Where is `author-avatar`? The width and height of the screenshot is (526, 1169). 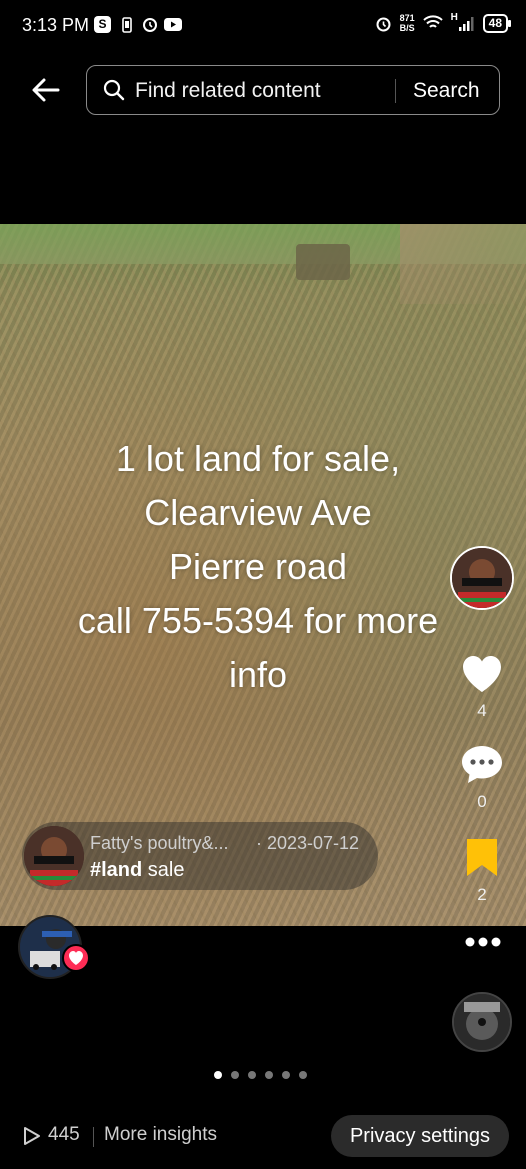 author-avatar is located at coordinates (54, 856).